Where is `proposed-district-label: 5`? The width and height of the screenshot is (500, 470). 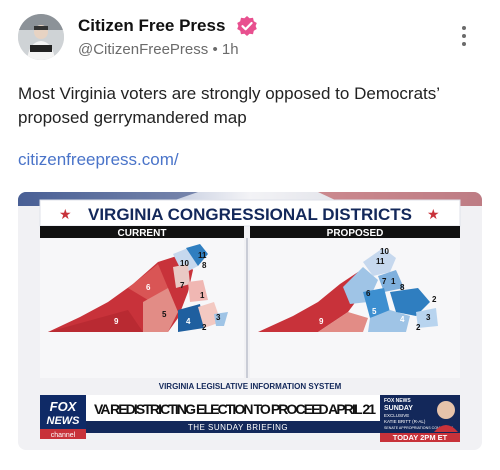
proposed-district-label: 5 is located at coordinates (374, 311).